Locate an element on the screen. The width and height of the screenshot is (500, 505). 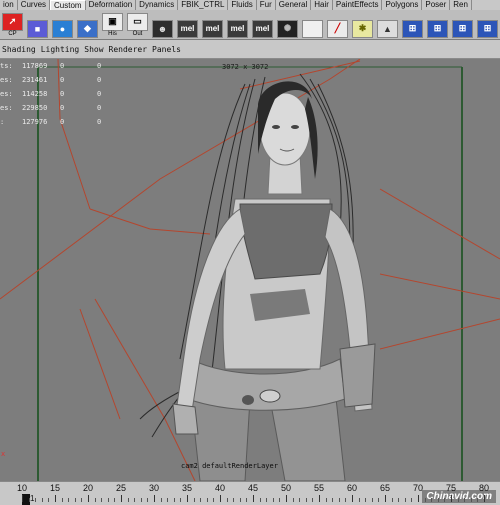
mel-icon-3: mel is located at coordinates (237, 25).